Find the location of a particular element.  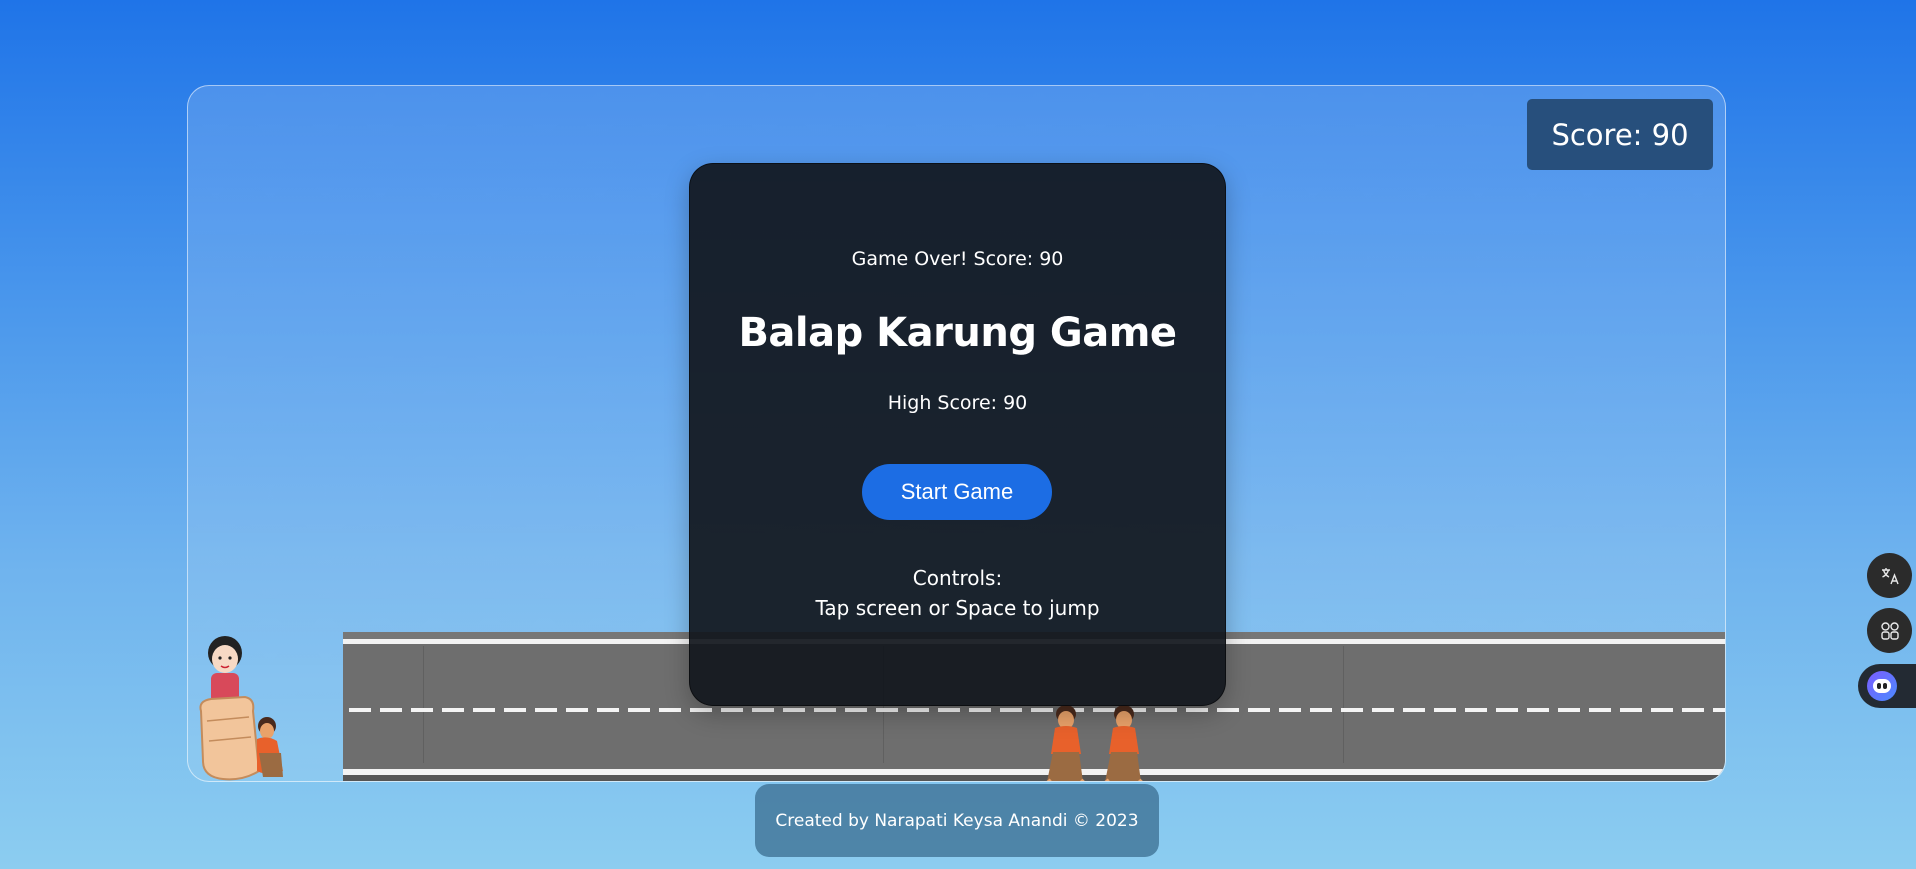

game-over-message: Game Over! Score: 90 is located at coordinates (957, 259).